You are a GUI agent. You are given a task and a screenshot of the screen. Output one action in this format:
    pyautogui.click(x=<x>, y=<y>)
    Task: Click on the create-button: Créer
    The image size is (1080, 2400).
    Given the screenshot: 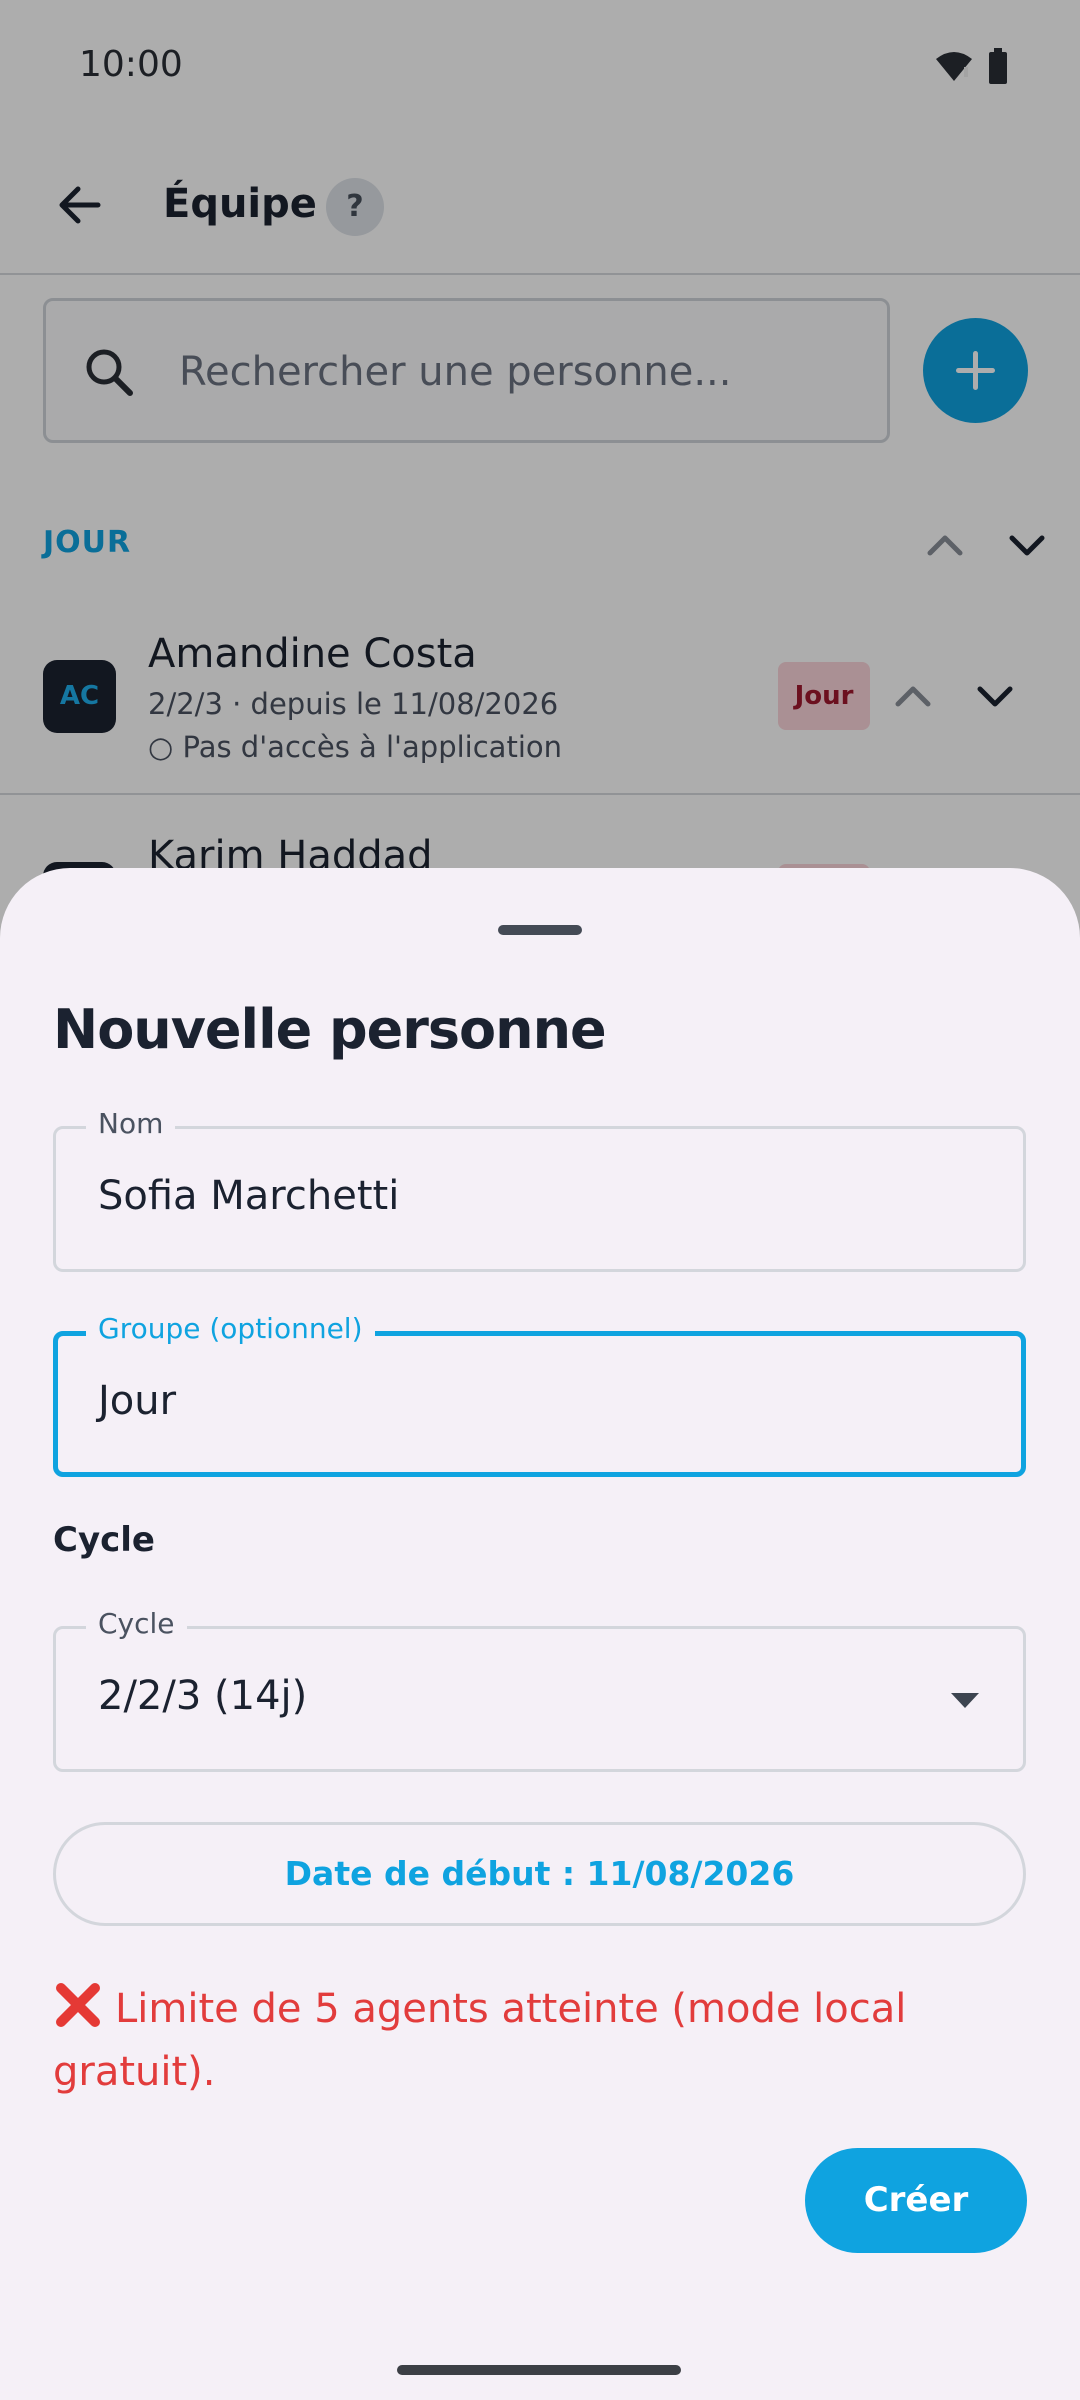 What is the action you would take?
    pyautogui.click(x=916, y=2200)
    